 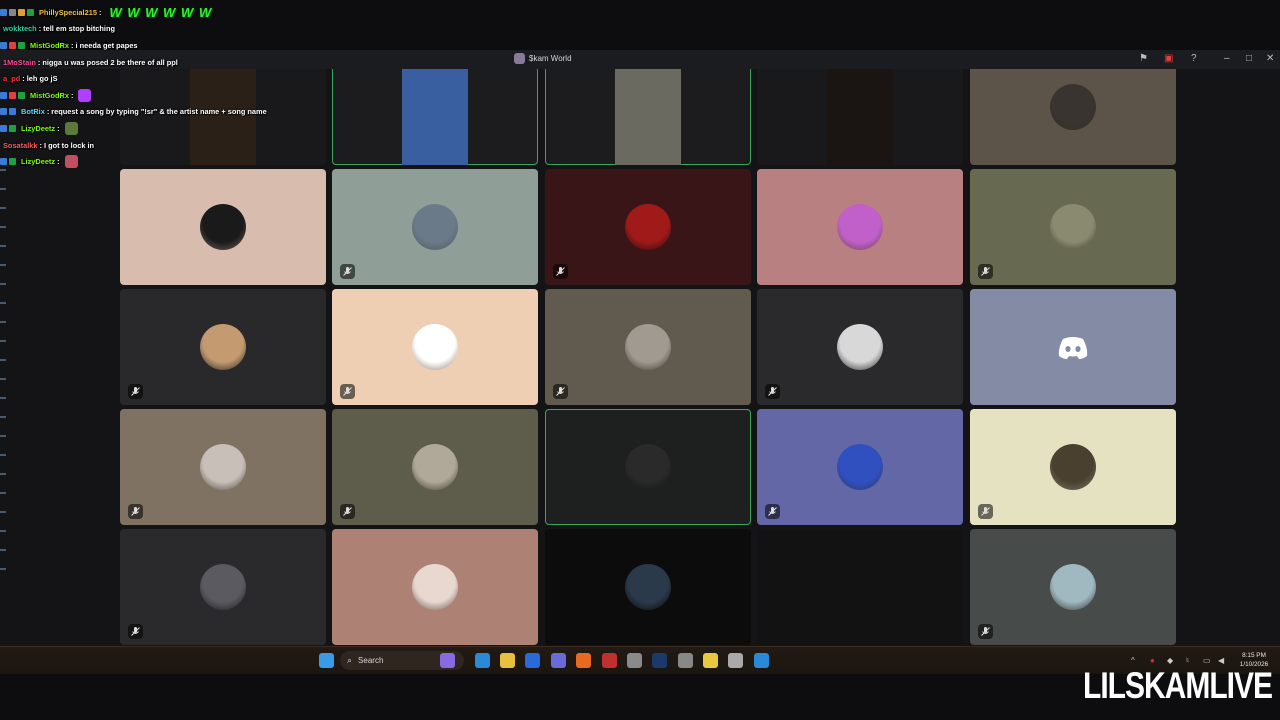 I want to click on chat-username: wokktech, so click(x=20, y=29).